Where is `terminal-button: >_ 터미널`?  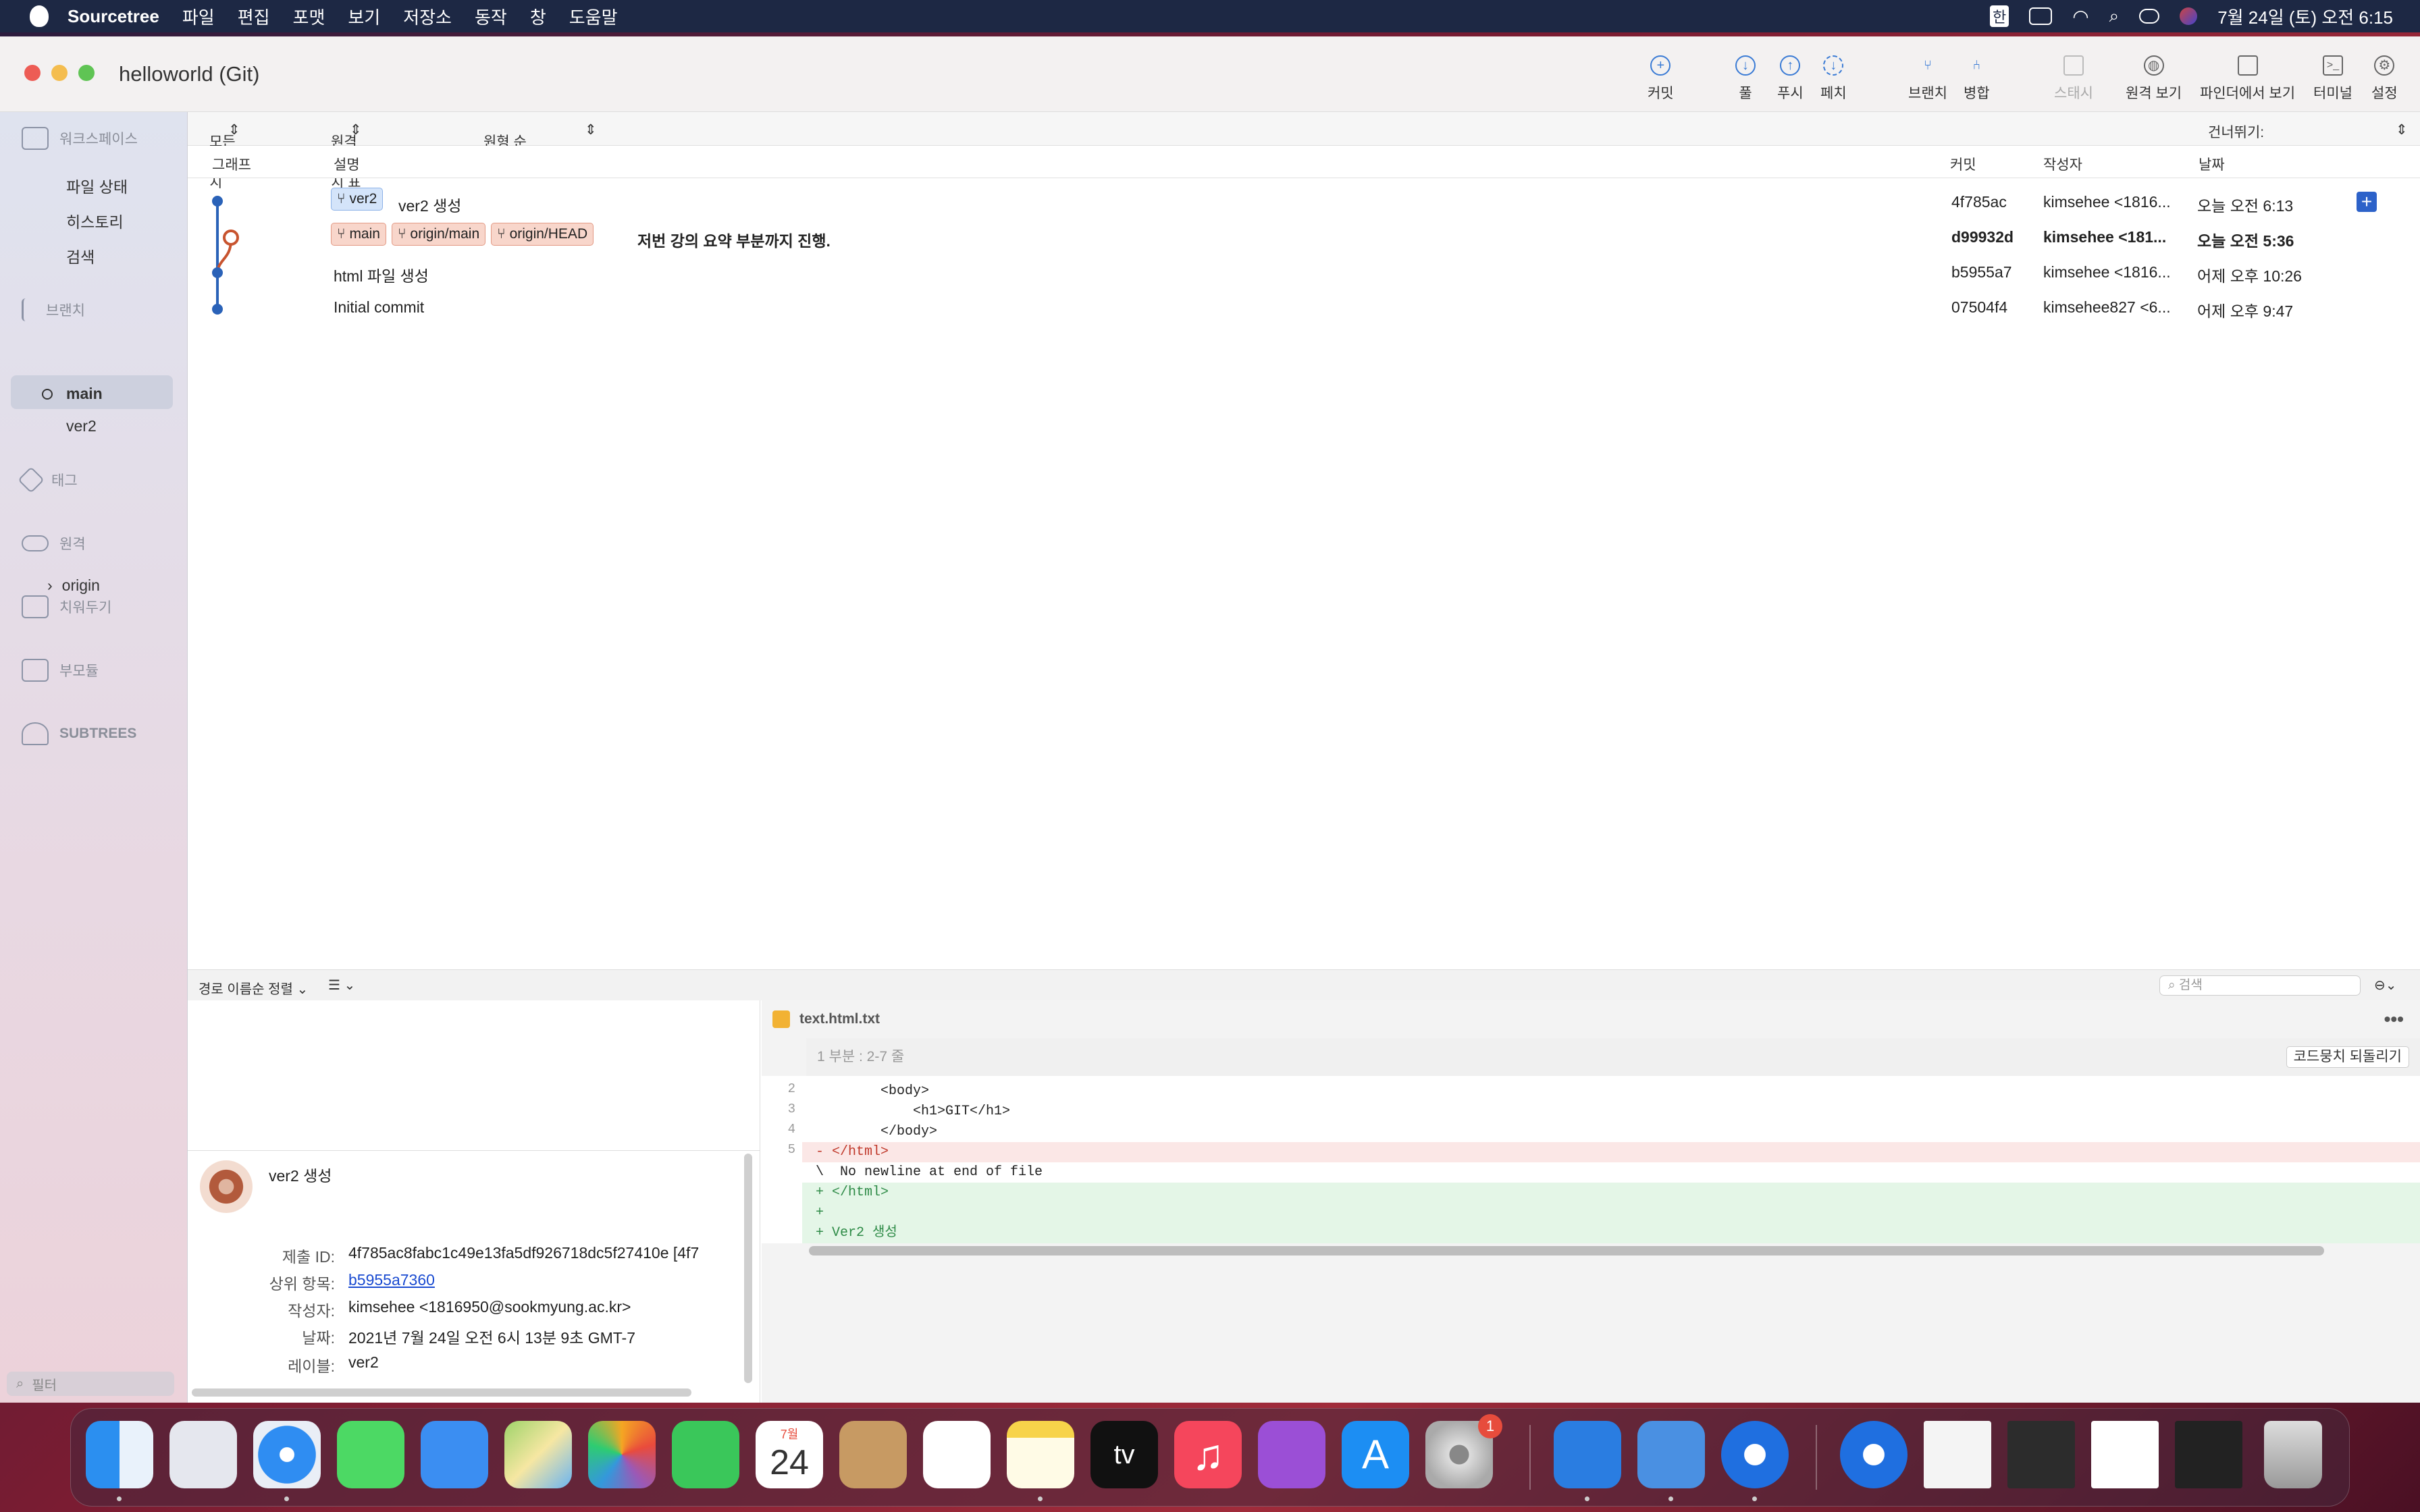
terminal-button: >_ 터미널 is located at coordinates (2332, 79).